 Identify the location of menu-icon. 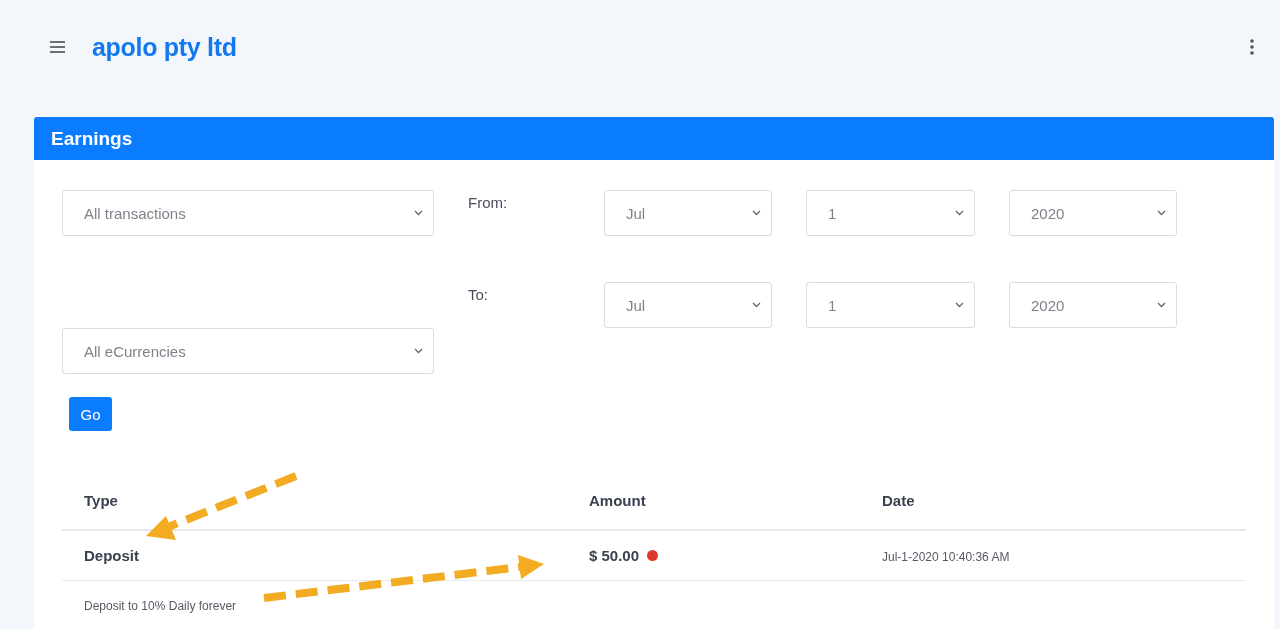
(57, 47).